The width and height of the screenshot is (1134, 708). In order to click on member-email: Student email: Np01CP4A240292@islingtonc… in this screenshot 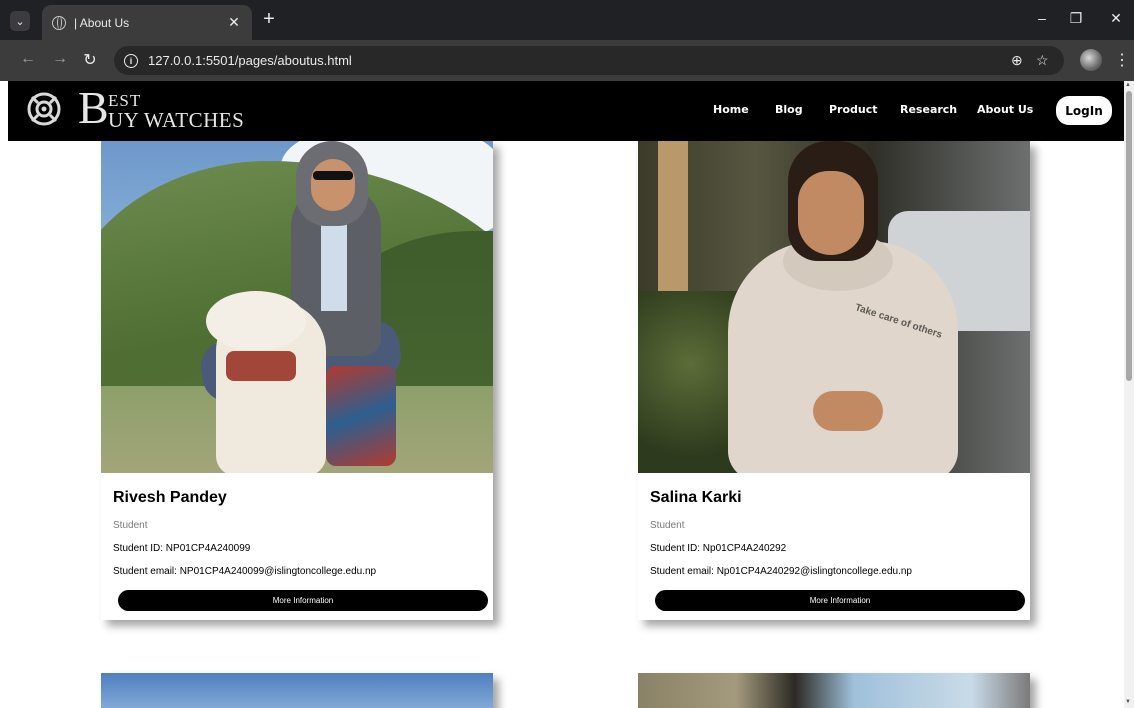, I will do `click(781, 571)`.